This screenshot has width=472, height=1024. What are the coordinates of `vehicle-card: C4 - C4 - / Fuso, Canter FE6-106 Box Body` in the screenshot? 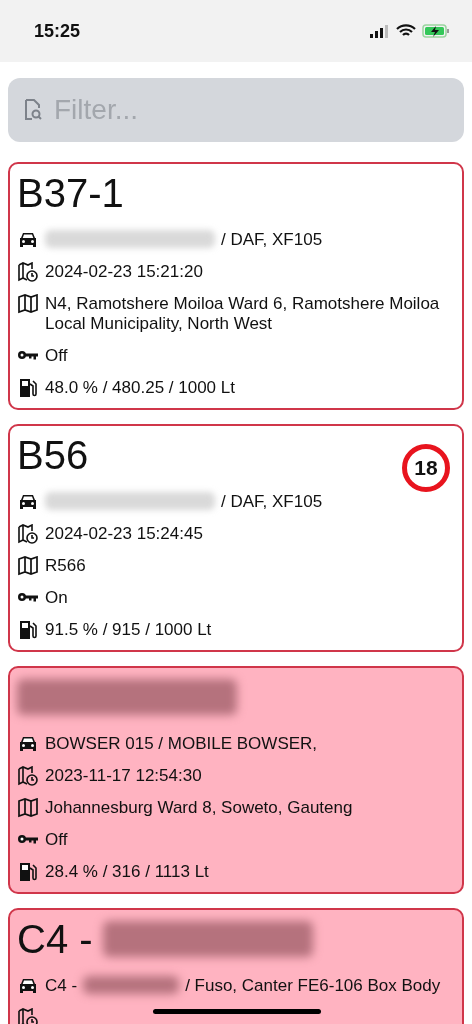 It's located at (236, 966).